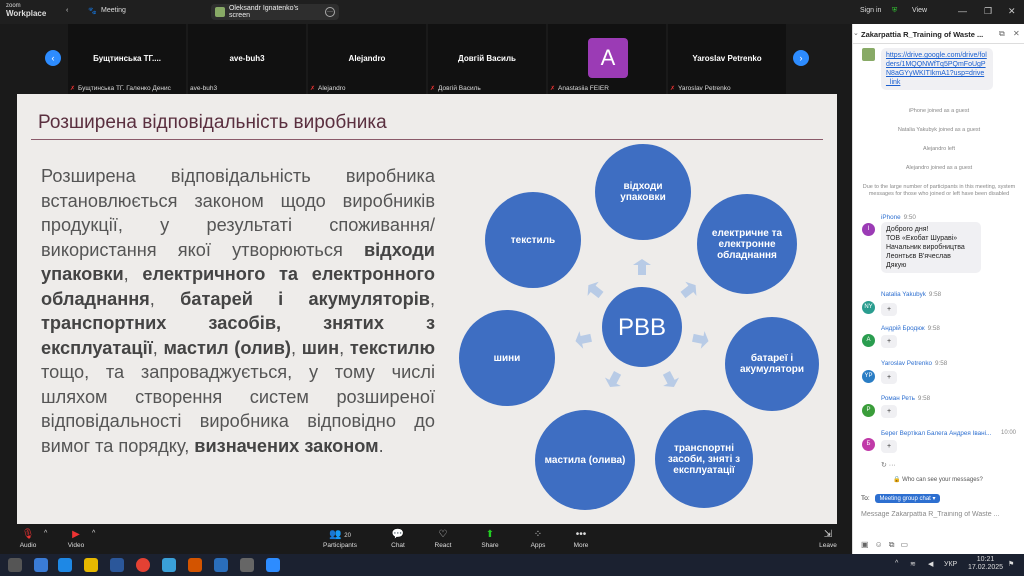 The width and height of the screenshot is (1024, 576). I want to click on chevron-left-icon: ‹, so click(67, 10).